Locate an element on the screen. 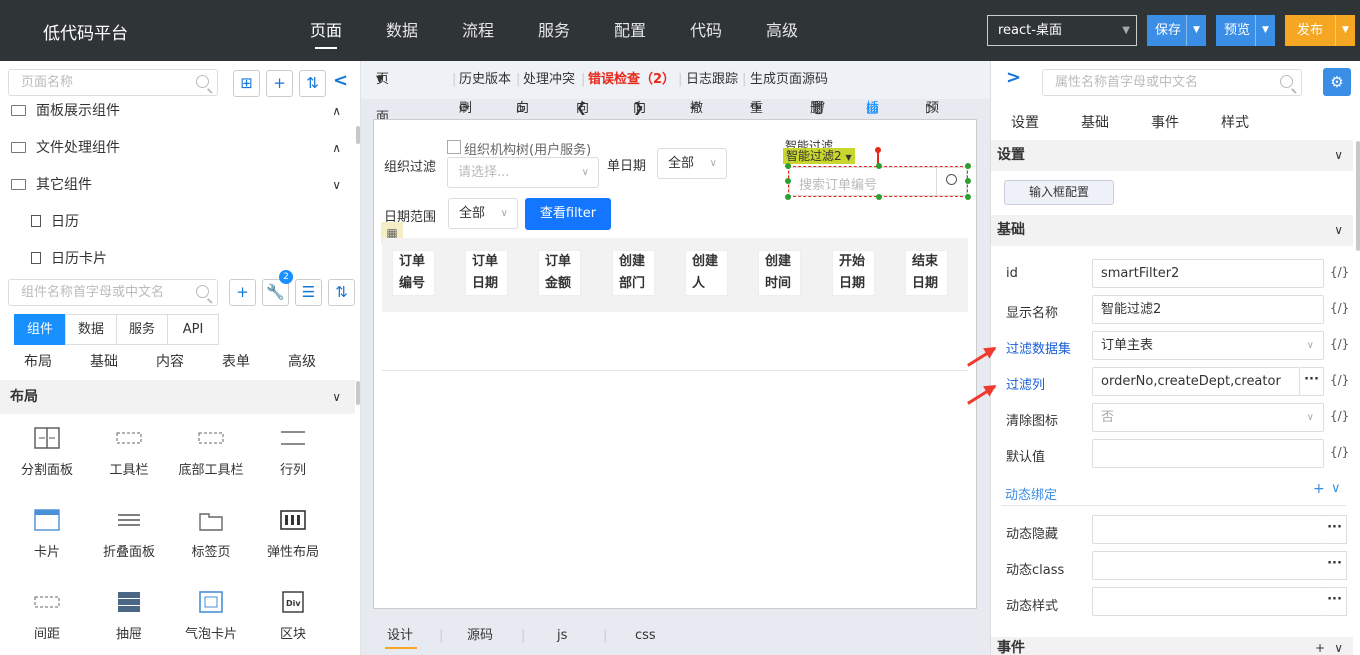 The image size is (1360, 655). component-div-block: Div 区块 is located at coordinates (293, 616).